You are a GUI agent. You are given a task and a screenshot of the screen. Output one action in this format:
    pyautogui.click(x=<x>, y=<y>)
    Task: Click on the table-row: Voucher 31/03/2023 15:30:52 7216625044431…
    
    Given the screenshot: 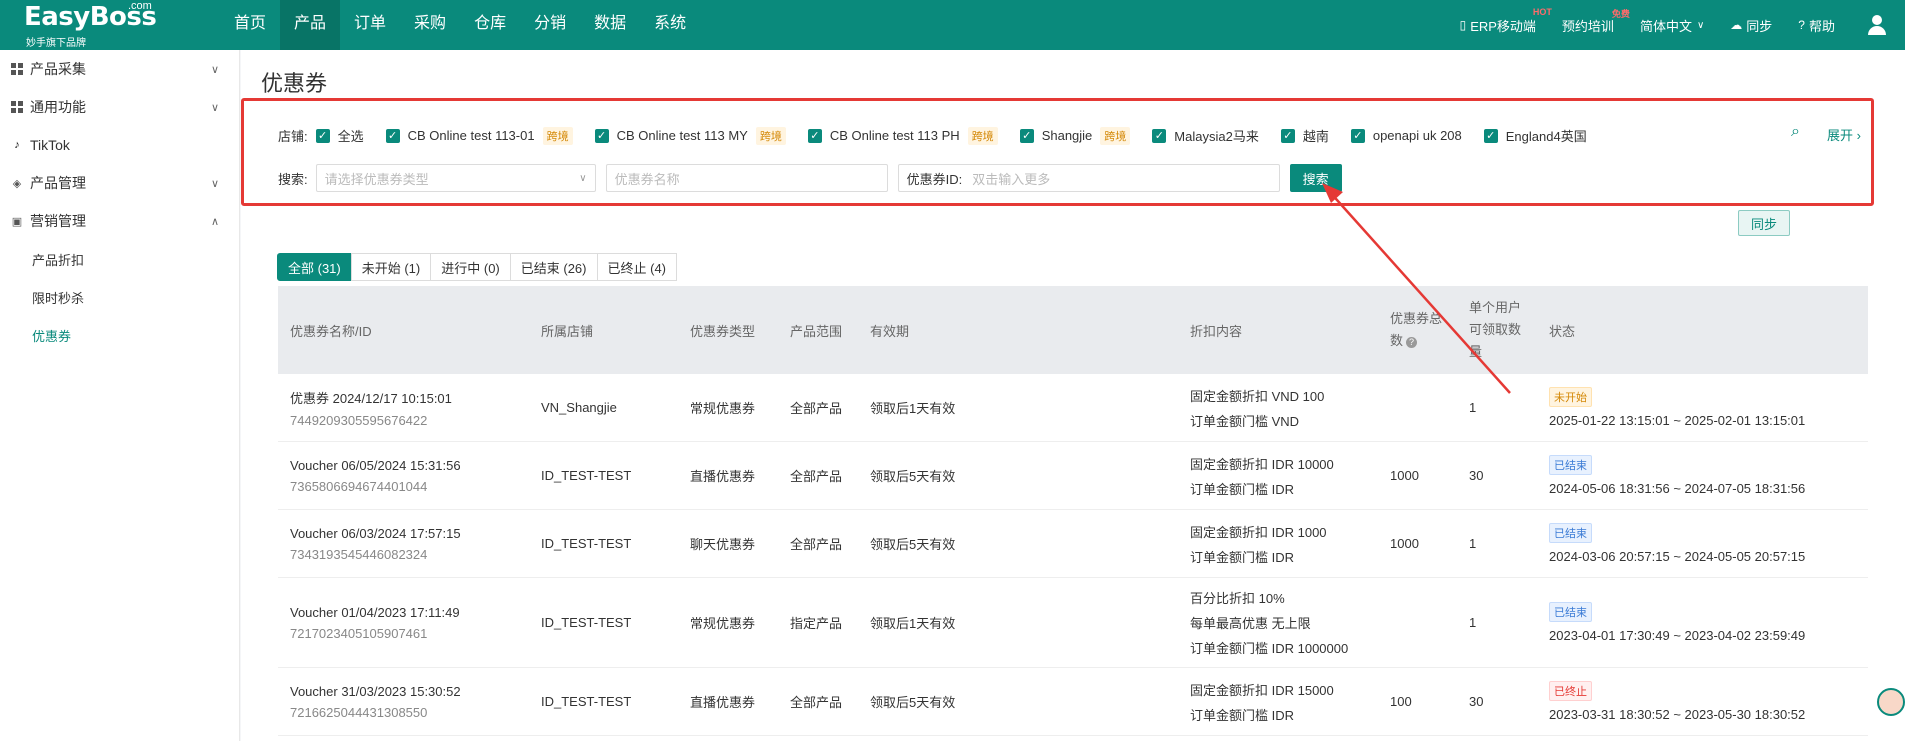 What is the action you would take?
    pyautogui.click(x=1073, y=702)
    